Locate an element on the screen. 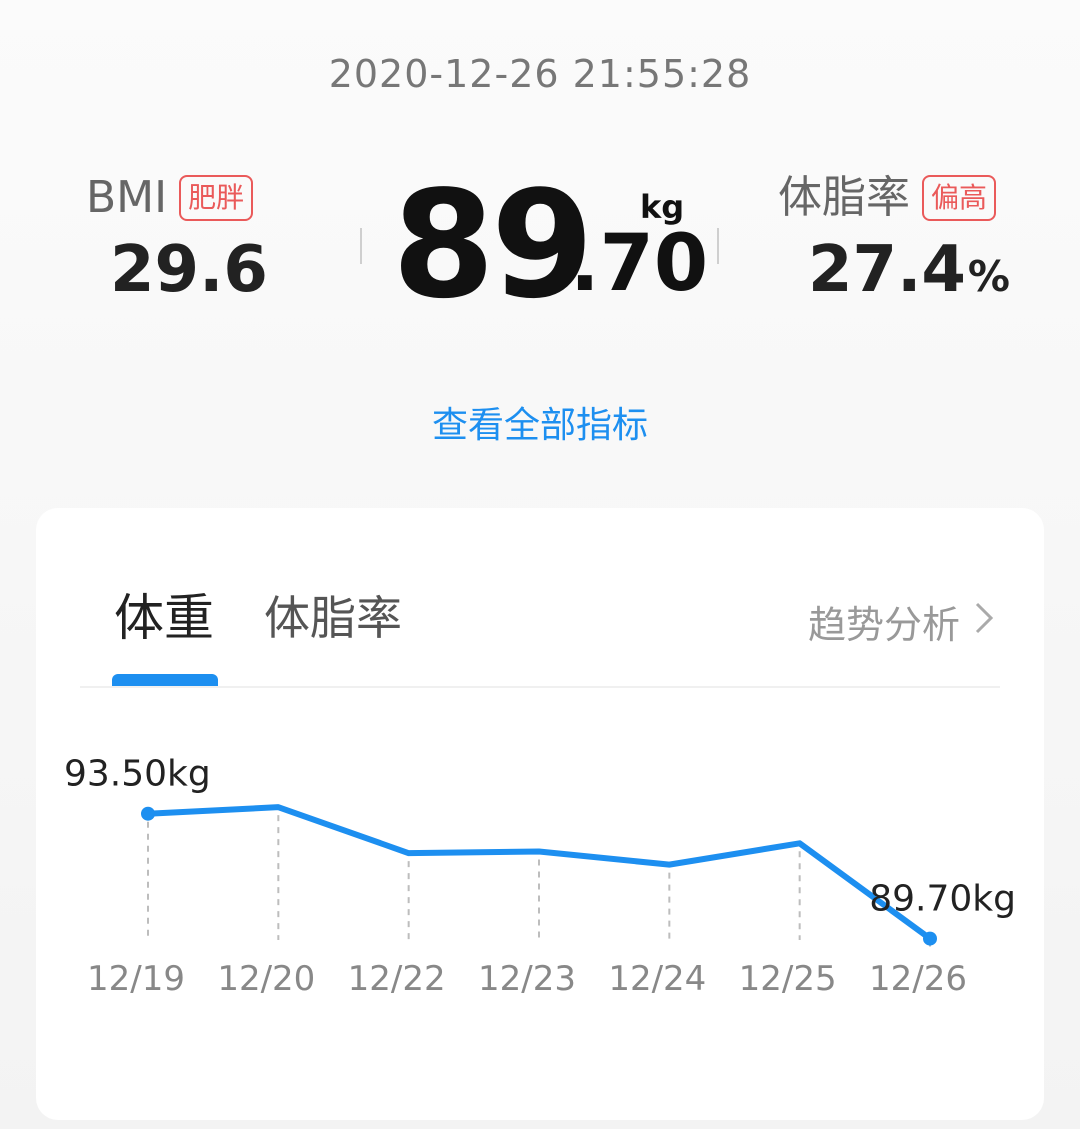  right-divider is located at coordinates (718, 246).